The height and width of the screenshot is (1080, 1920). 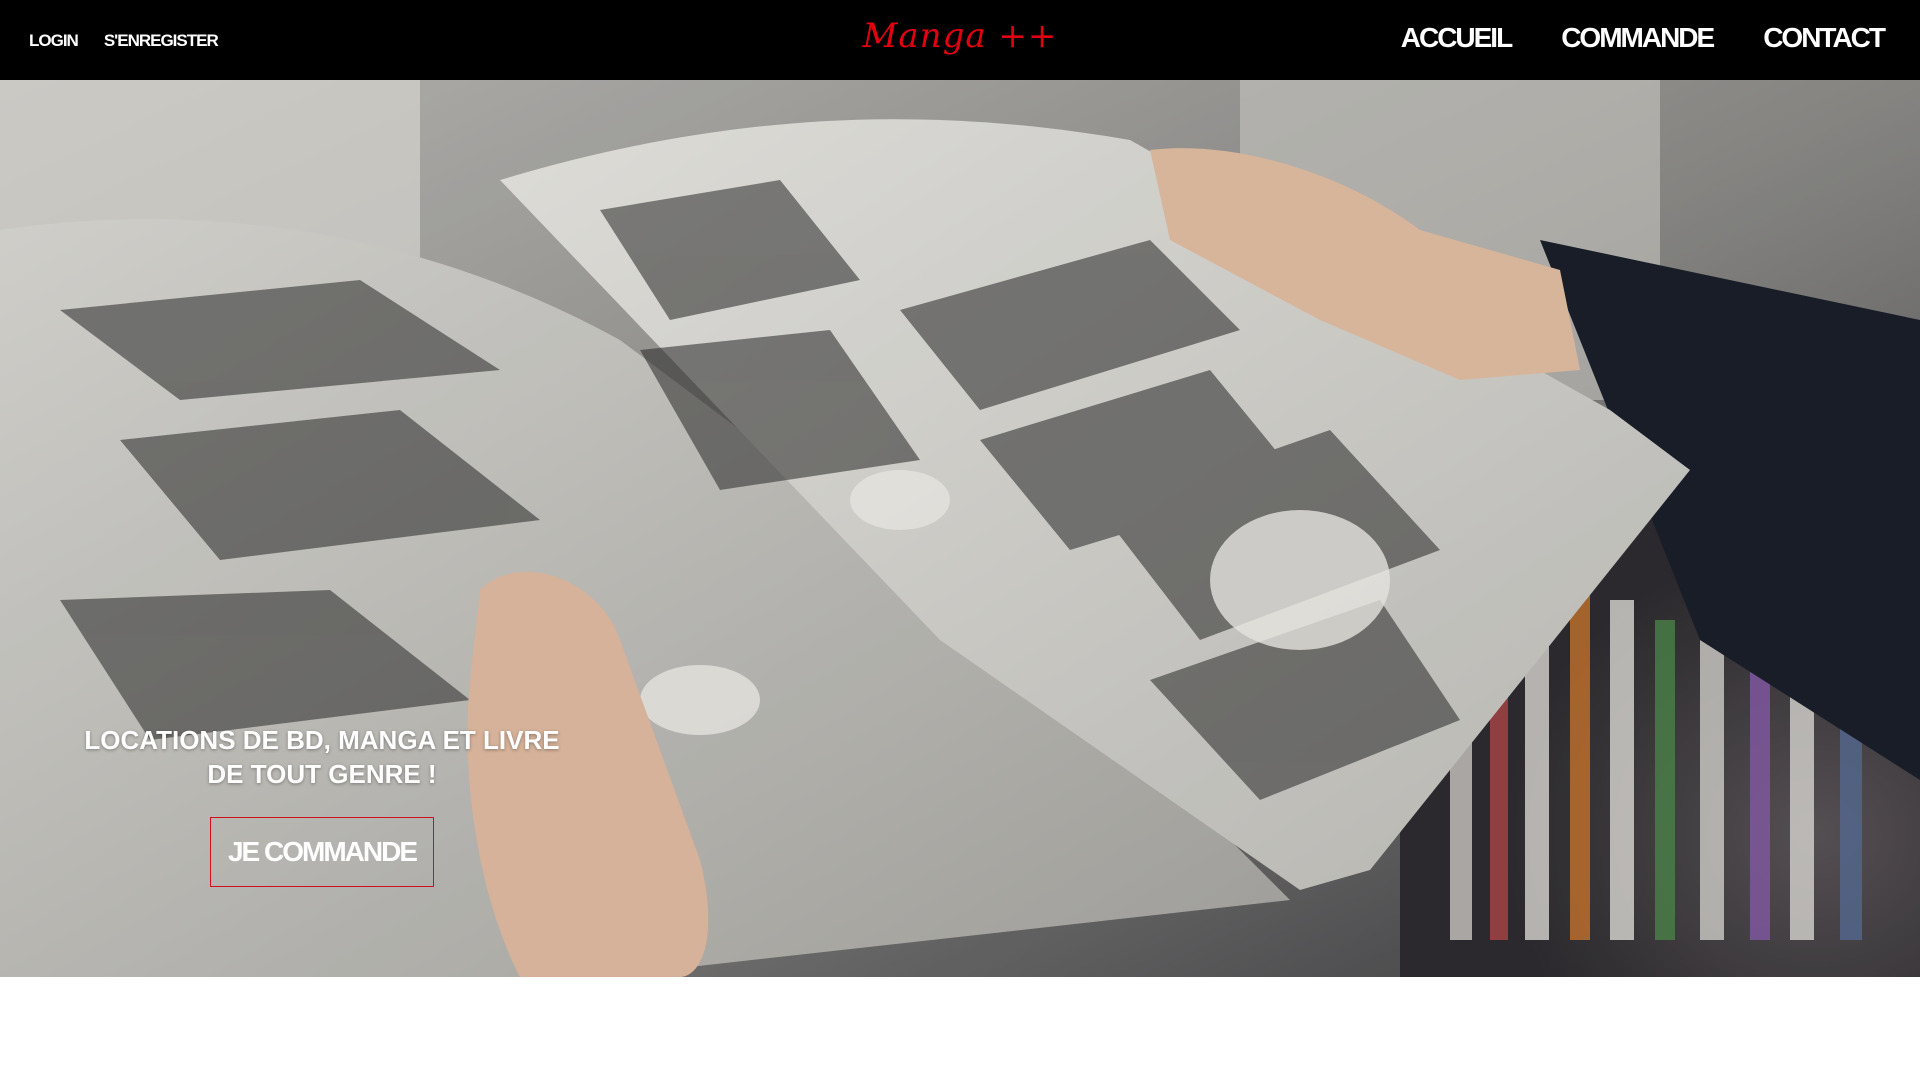 I want to click on auth-links: LOGIN S'ENREGISTER, so click(x=124, y=41).